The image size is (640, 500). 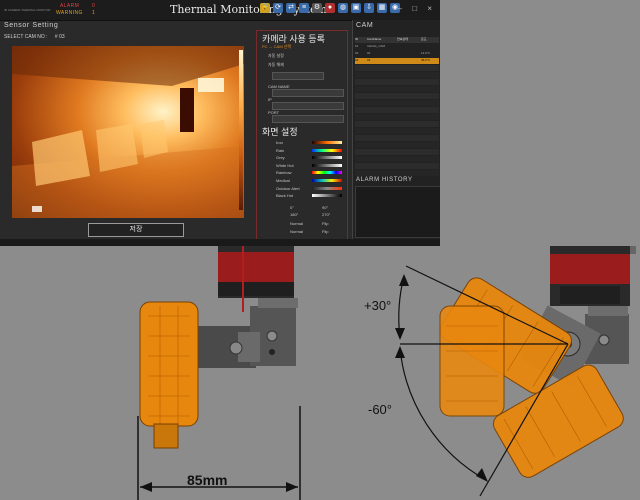 I want to click on angle-up-label: +30°, so click(x=378, y=305).